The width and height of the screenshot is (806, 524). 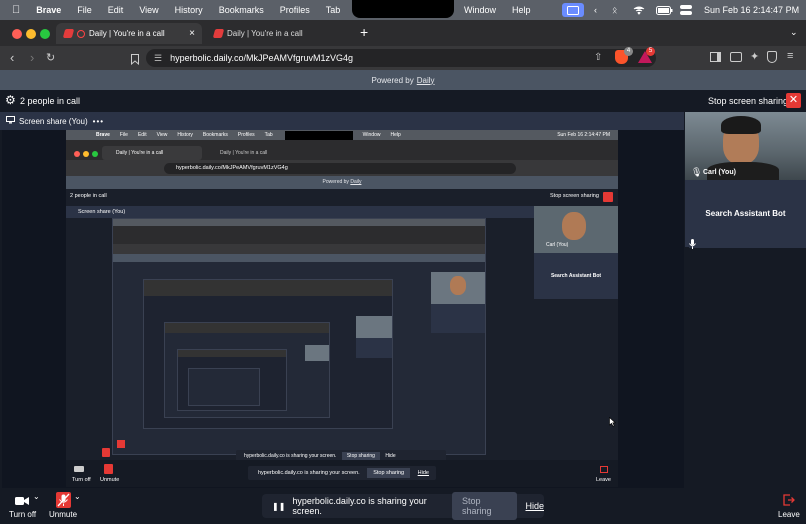 I want to click on menu-hamburger-icon: ≡, so click(x=790, y=56).